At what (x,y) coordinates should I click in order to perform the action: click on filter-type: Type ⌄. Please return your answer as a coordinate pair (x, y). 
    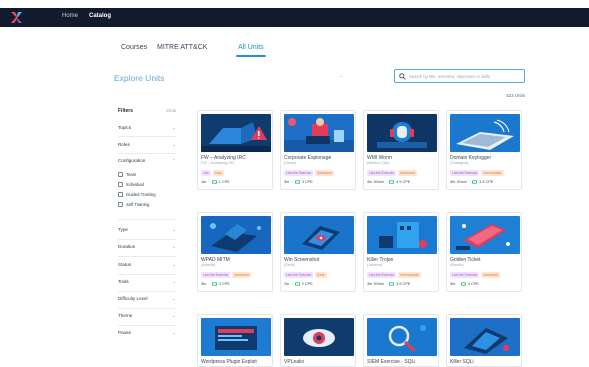
    Looking at the image, I should click on (147, 231).